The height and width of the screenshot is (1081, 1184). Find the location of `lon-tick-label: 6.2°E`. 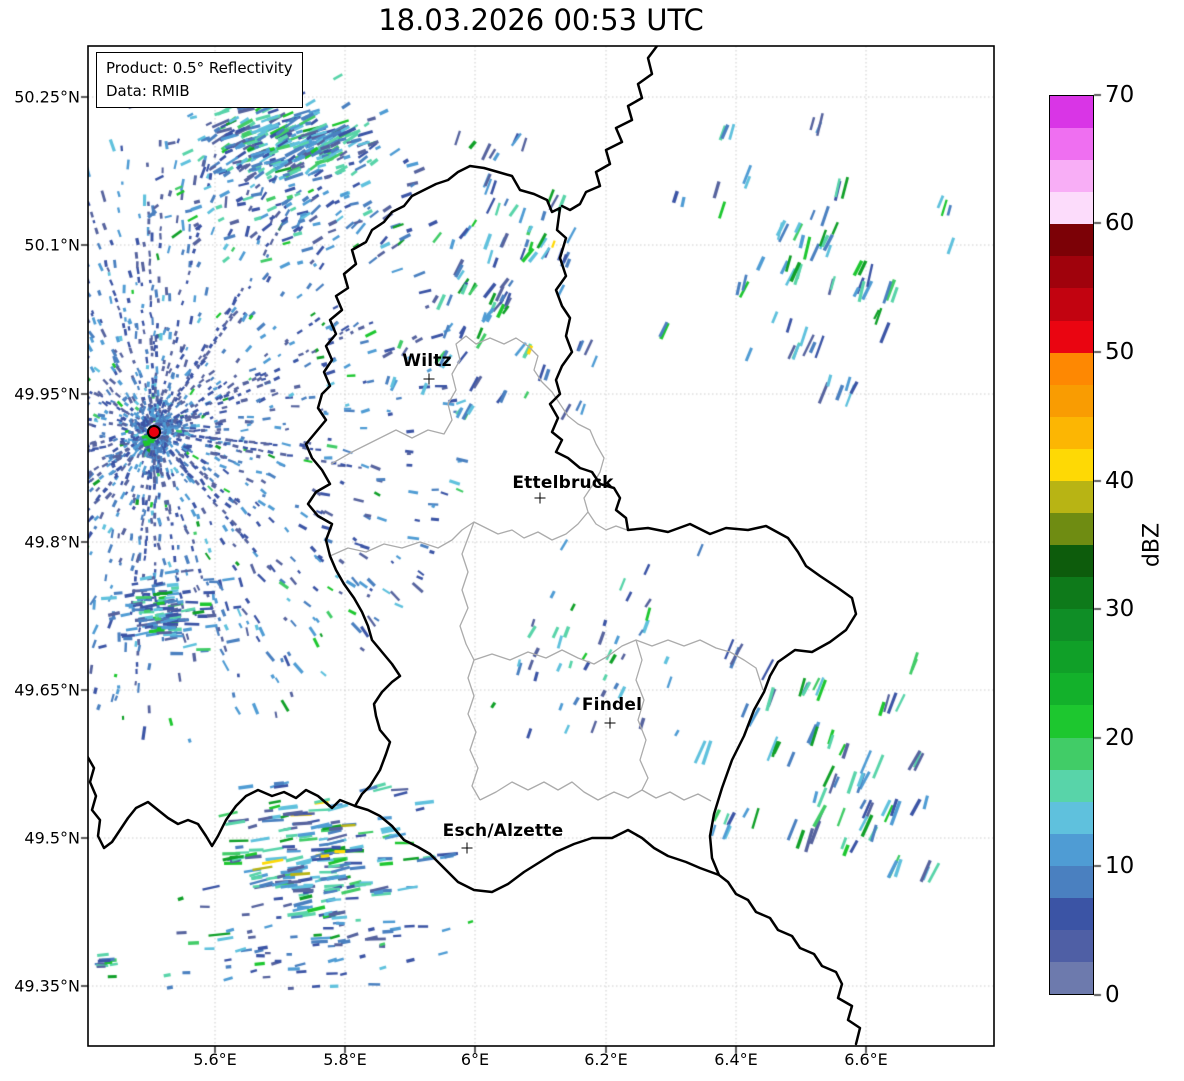

lon-tick-label: 6.2°E is located at coordinates (606, 1059).